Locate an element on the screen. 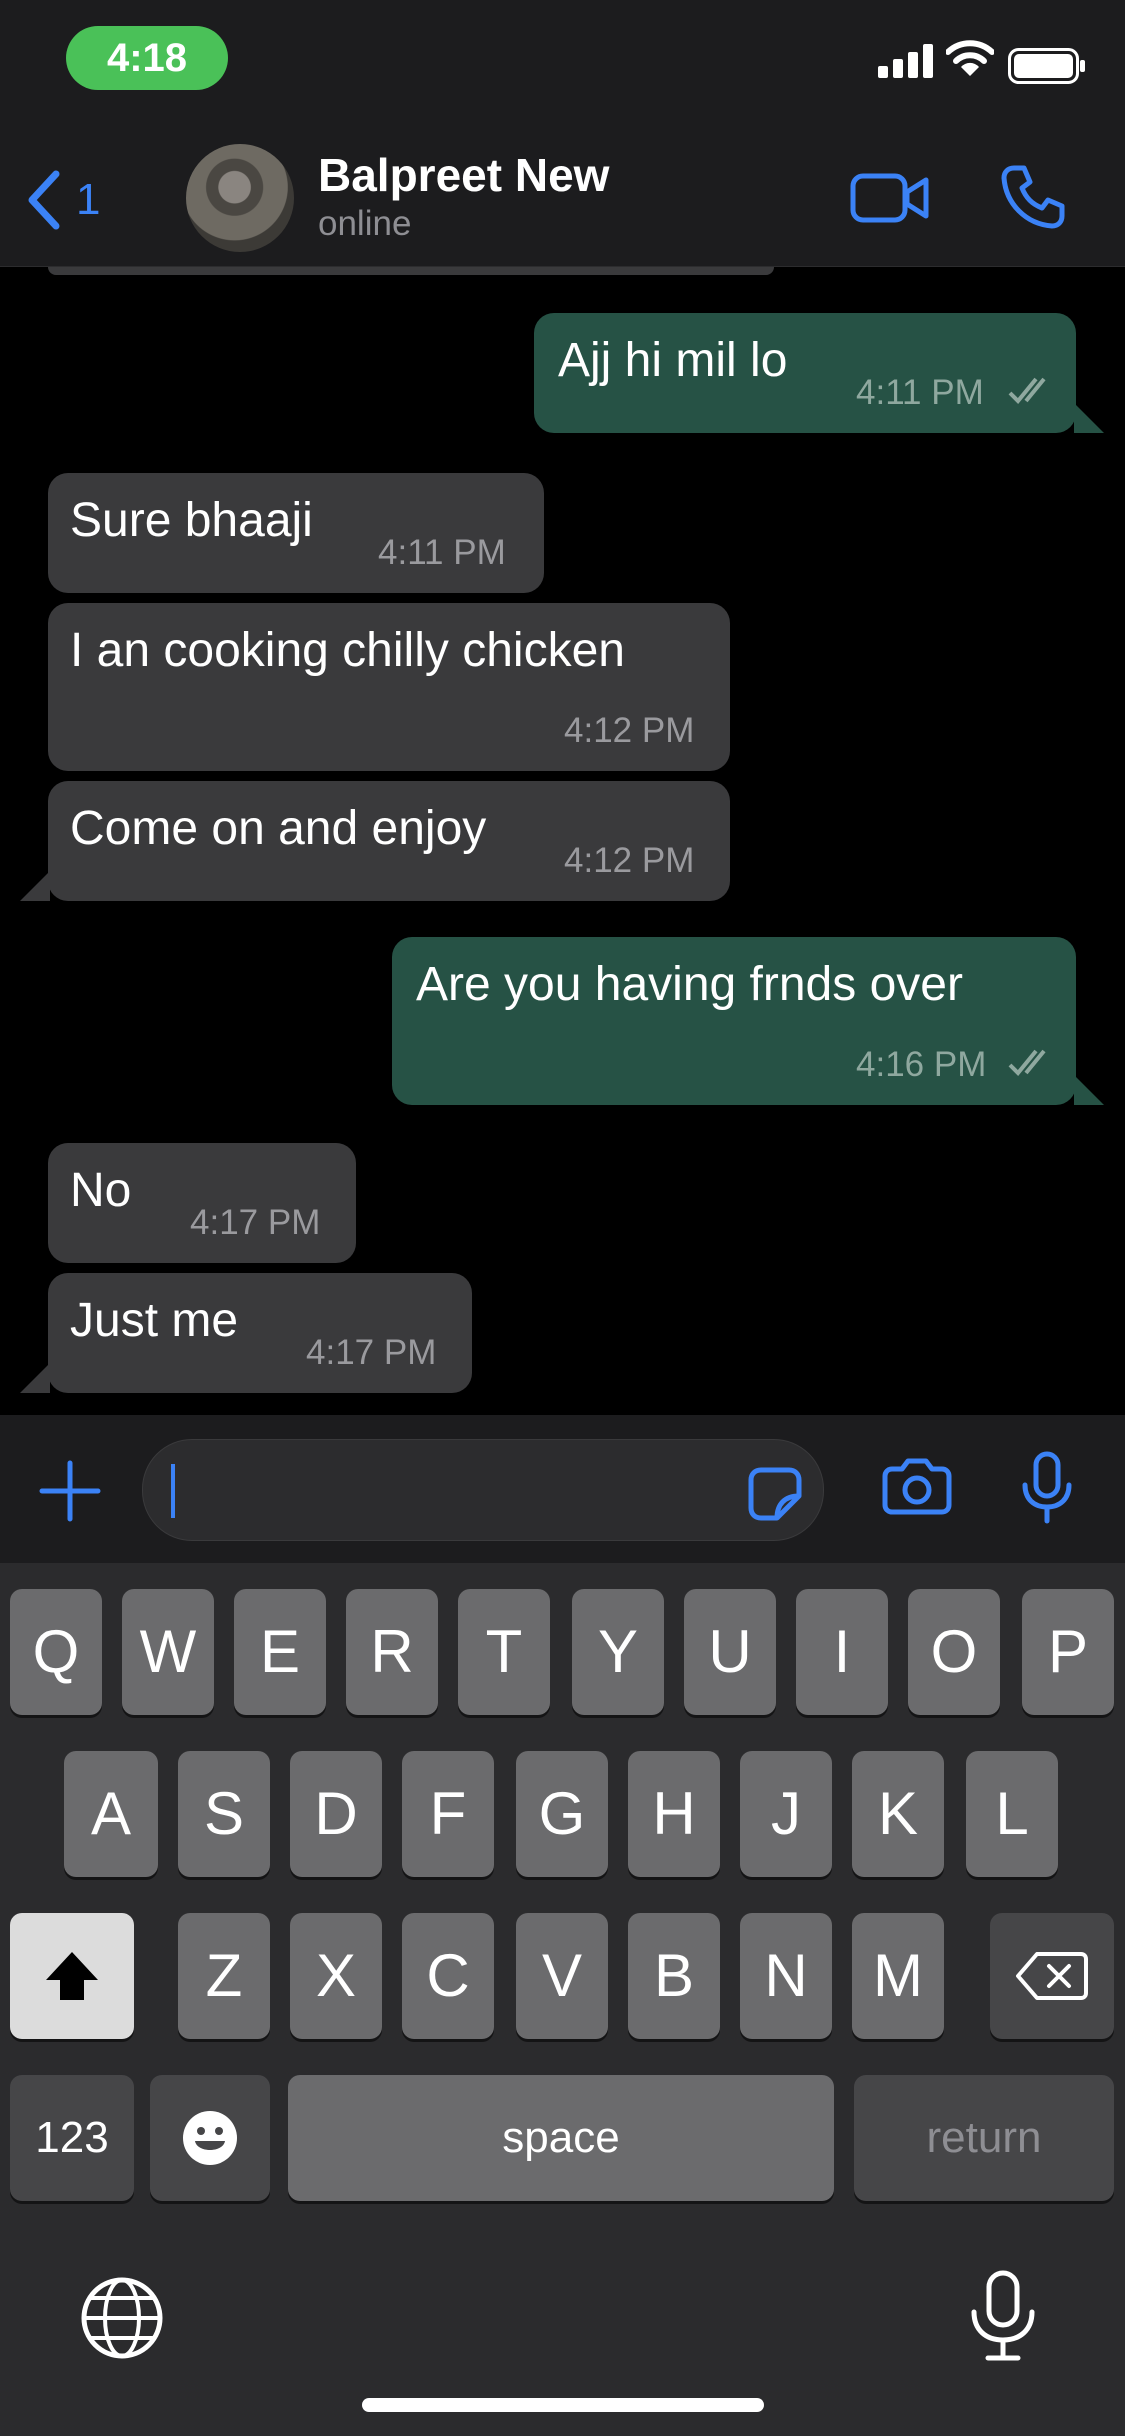 The height and width of the screenshot is (2436, 1125). emoji-icon is located at coordinates (210, 2138).